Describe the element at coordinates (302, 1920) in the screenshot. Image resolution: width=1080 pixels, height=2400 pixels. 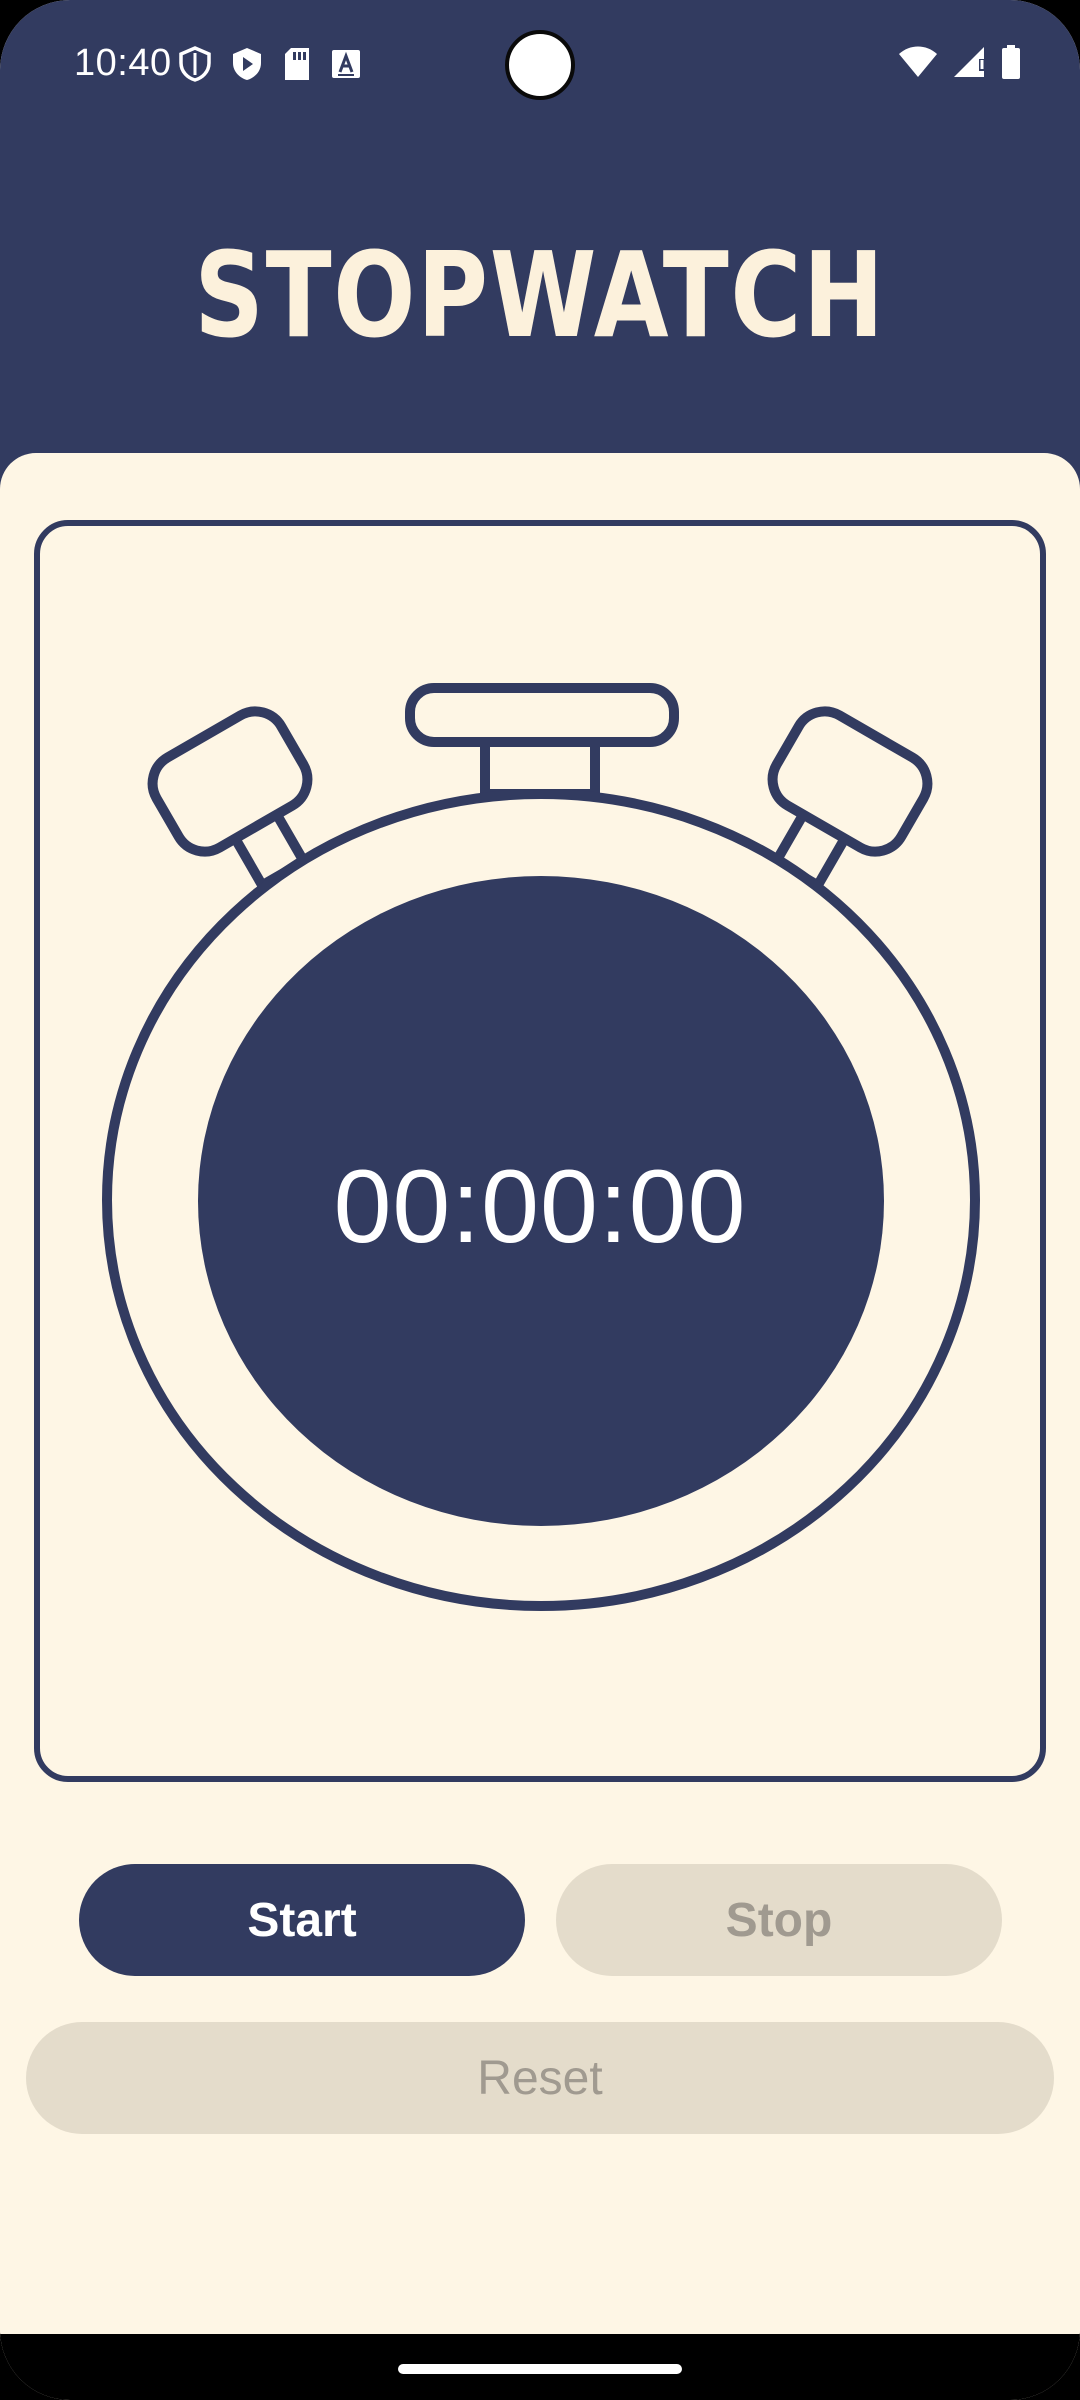
I see `start-button: Start` at that location.